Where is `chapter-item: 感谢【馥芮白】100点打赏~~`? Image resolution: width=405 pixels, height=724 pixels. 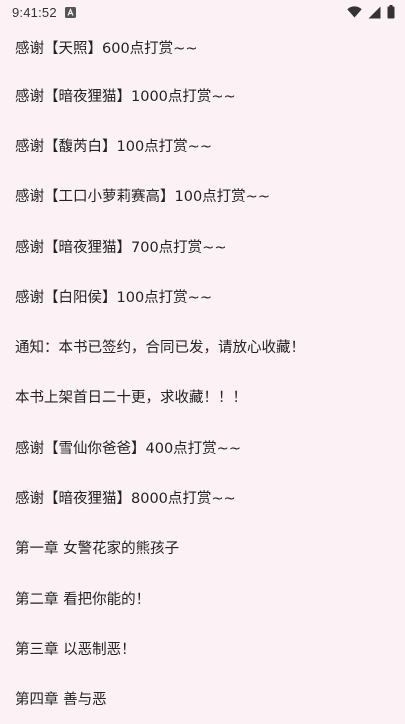 chapter-item: 感谢【馥芮白】100点打赏~~ is located at coordinates (202, 145).